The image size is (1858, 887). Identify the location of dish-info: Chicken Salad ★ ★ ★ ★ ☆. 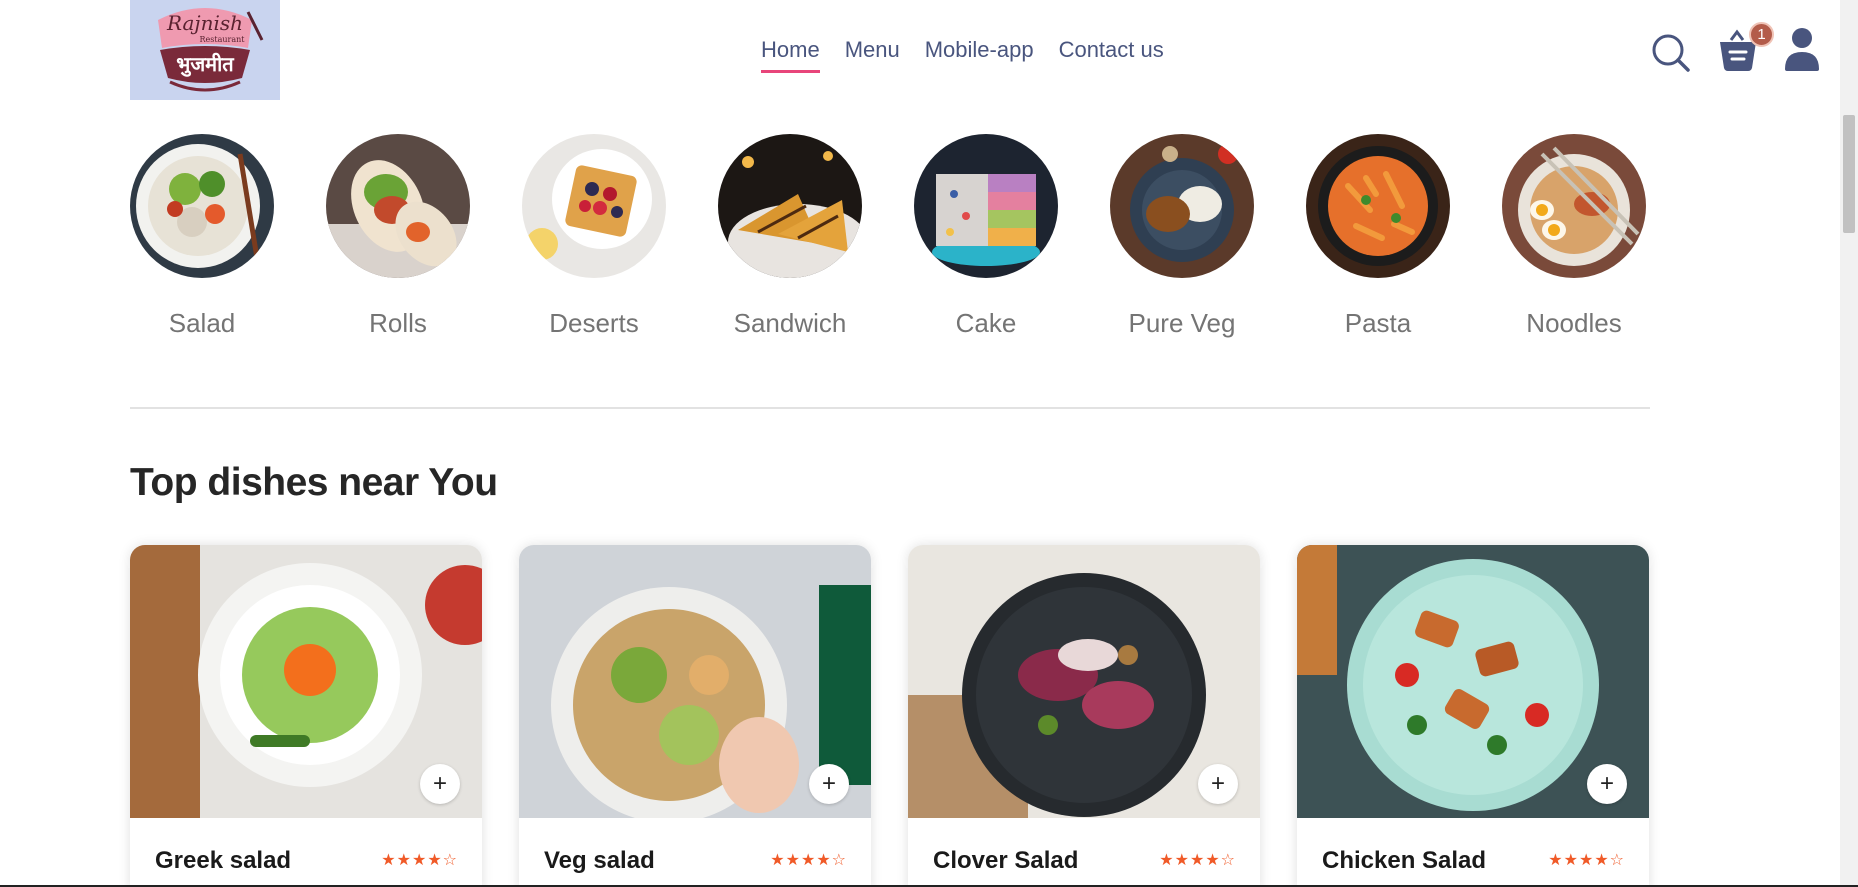
(1473, 861).